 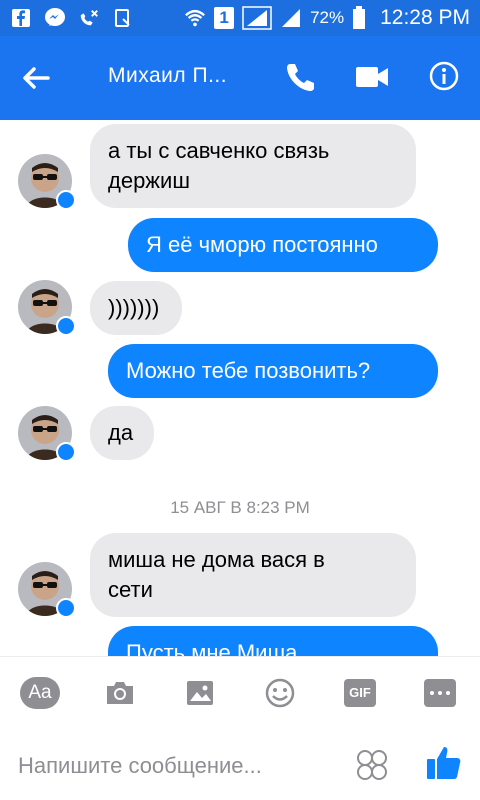 I want to click on voice-call-button, so click(x=301, y=77).